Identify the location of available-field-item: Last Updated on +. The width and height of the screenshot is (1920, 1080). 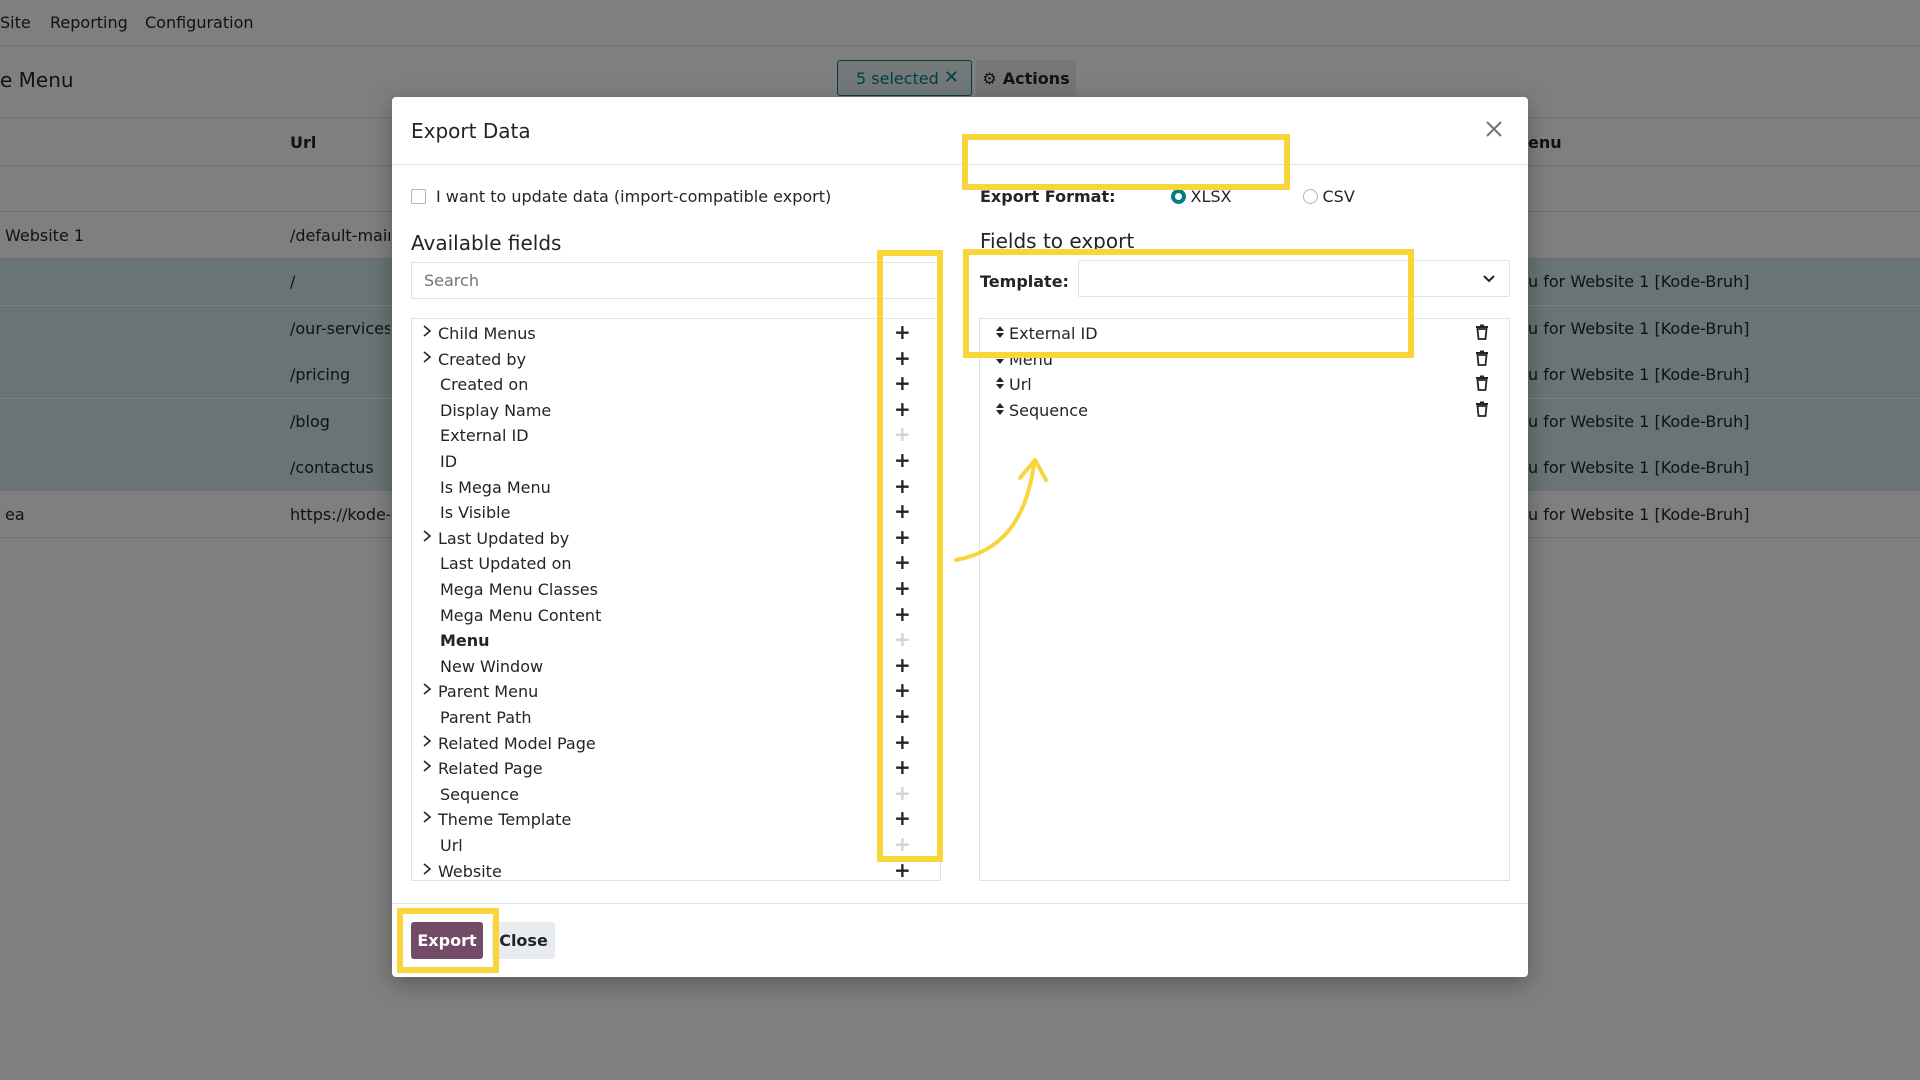
(676, 564).